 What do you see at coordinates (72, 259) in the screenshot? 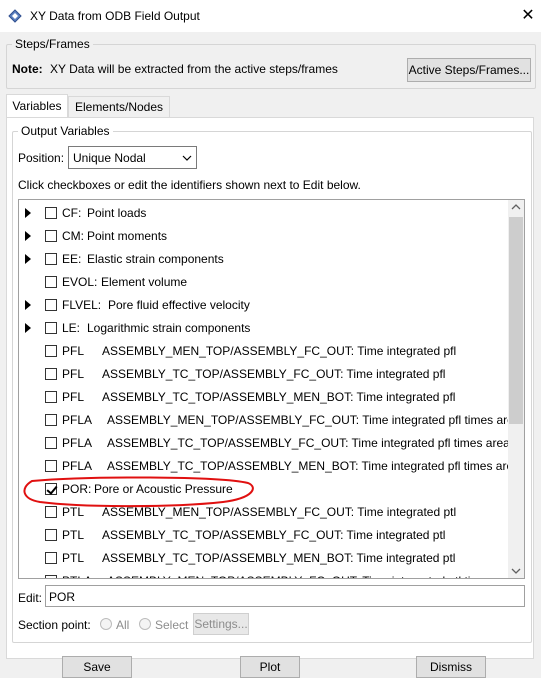
I see `variable-code: EE:` at bounding box center [72, 259].